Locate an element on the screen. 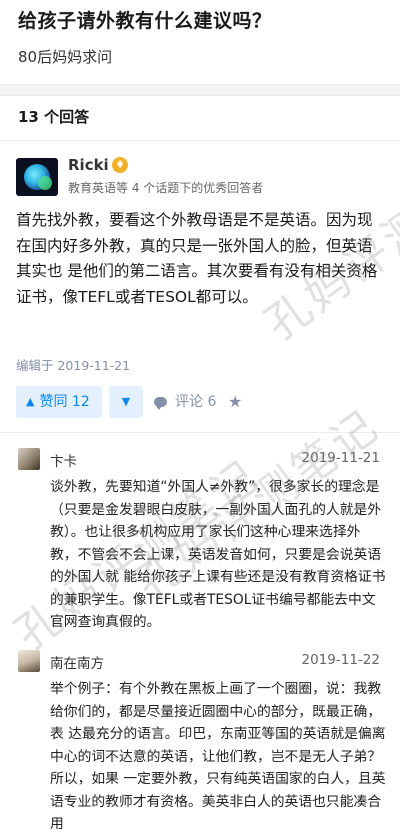 This screenshot has height=839, width=400. question-subtitle: 80后妈妈求问 is located at coordinates (65, 57).